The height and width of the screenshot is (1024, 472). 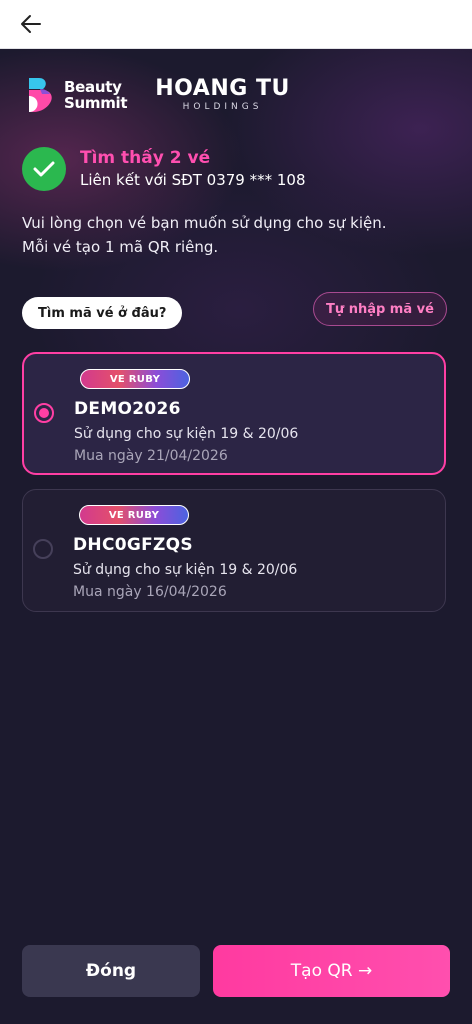 What do you see at coordinates (331, 971) in the screenshot?
I see `create-qr-button: Tạo QR →` at bounding box center [331, 971].